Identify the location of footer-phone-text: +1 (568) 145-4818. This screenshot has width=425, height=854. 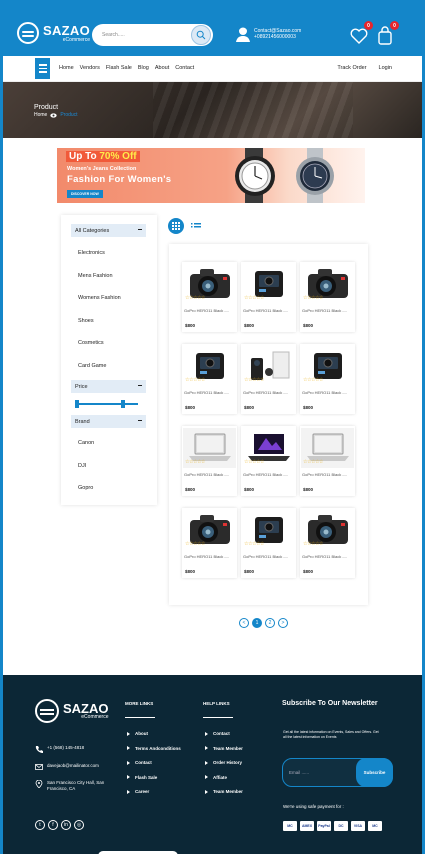
(66, 747).